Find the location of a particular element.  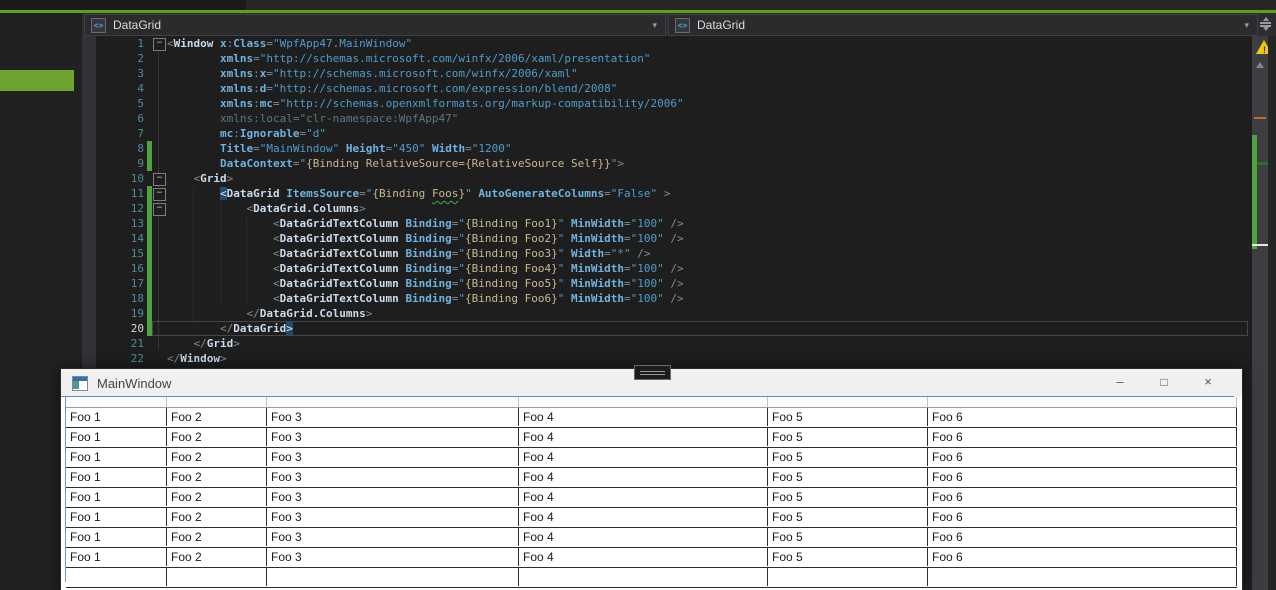

maximize-button: □ is located at coordinates (1164, 383).